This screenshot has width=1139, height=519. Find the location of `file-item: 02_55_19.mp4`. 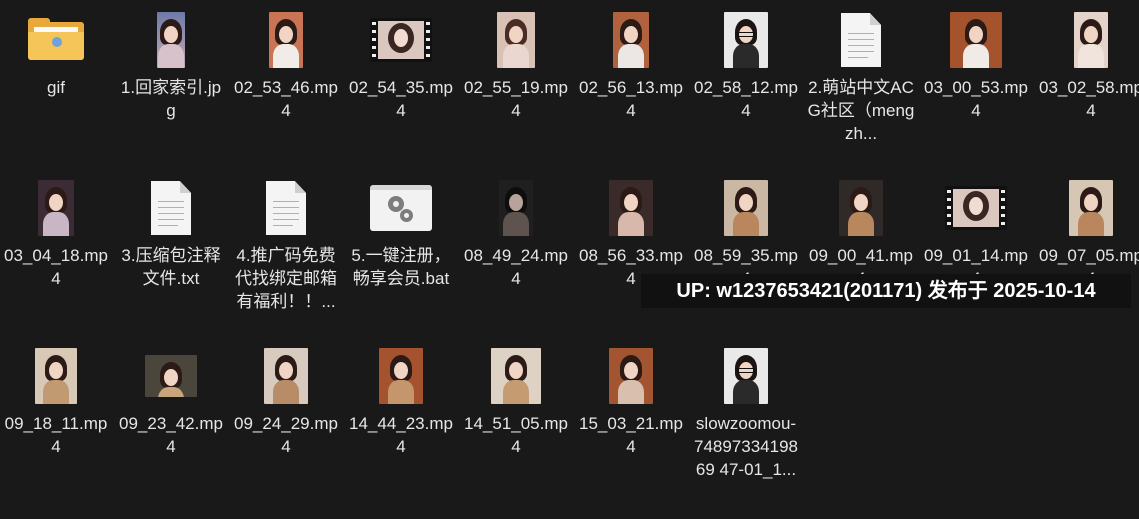

file-item: 02_55_19.mp4 is located at coordinates (516, 65).